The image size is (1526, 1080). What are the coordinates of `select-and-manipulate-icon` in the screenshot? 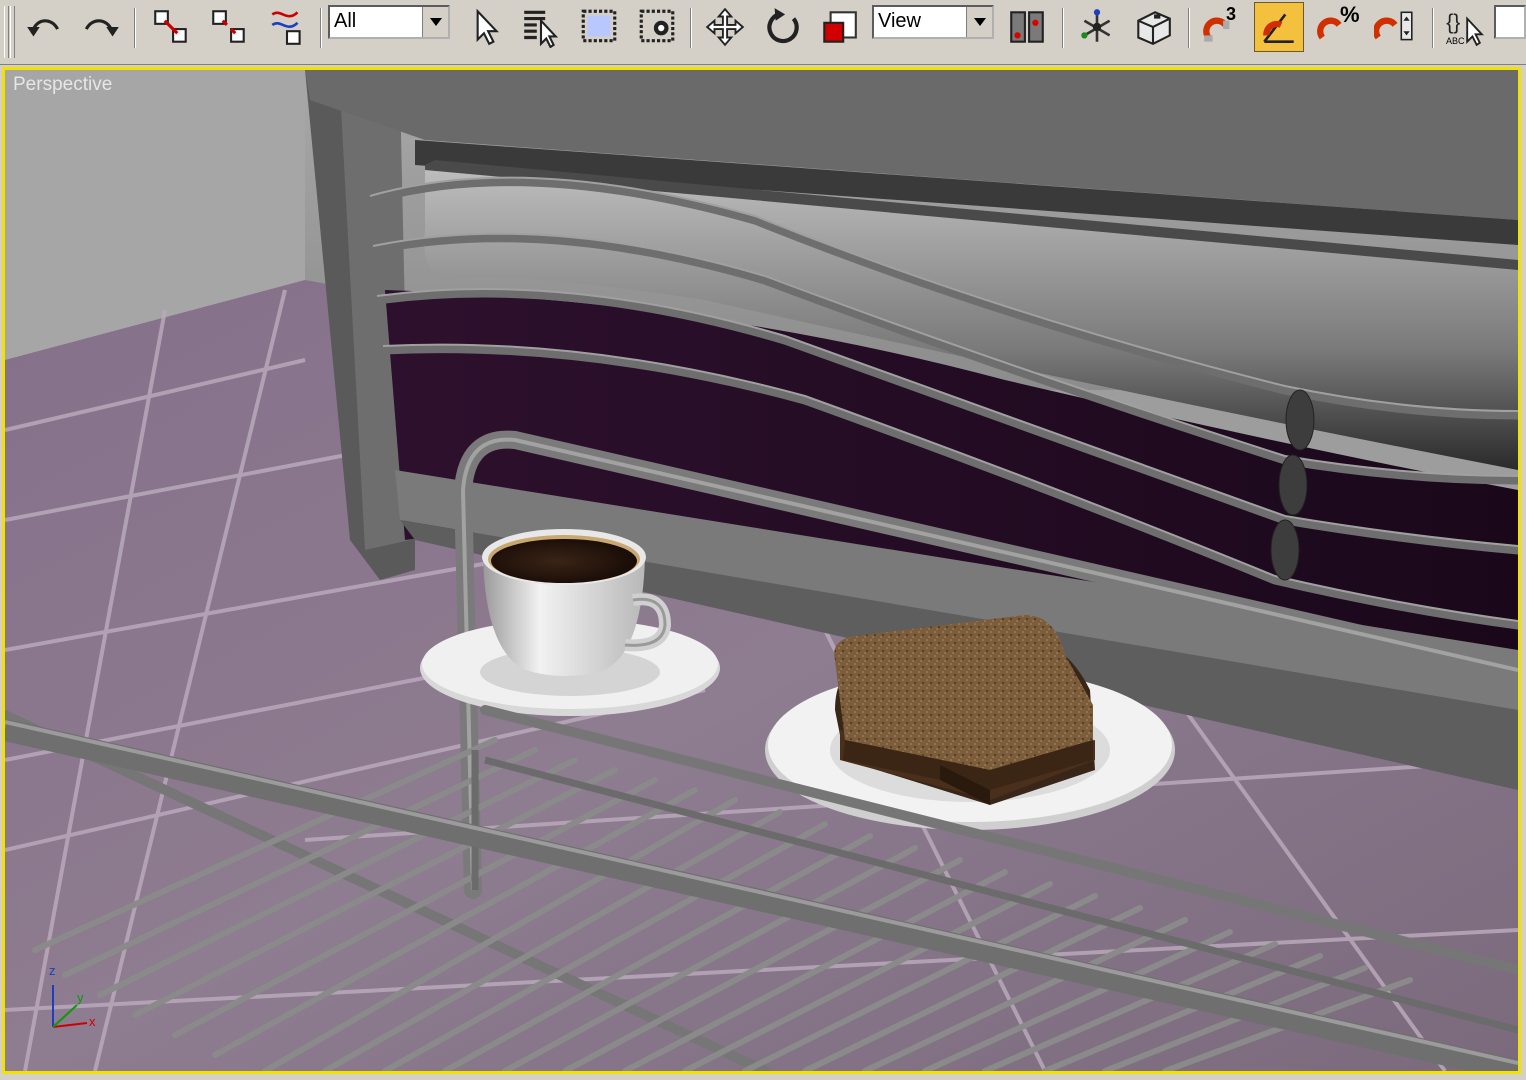 It's located at (1096, 25).